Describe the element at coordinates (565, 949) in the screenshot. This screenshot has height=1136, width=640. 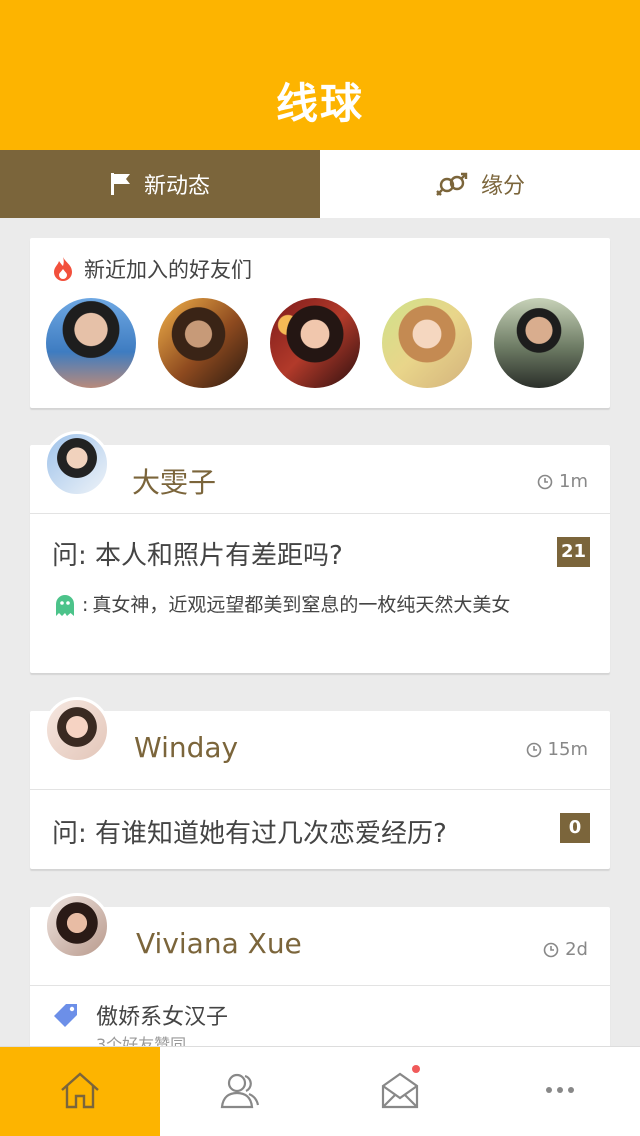
I see `post-time: 2d` at that location.